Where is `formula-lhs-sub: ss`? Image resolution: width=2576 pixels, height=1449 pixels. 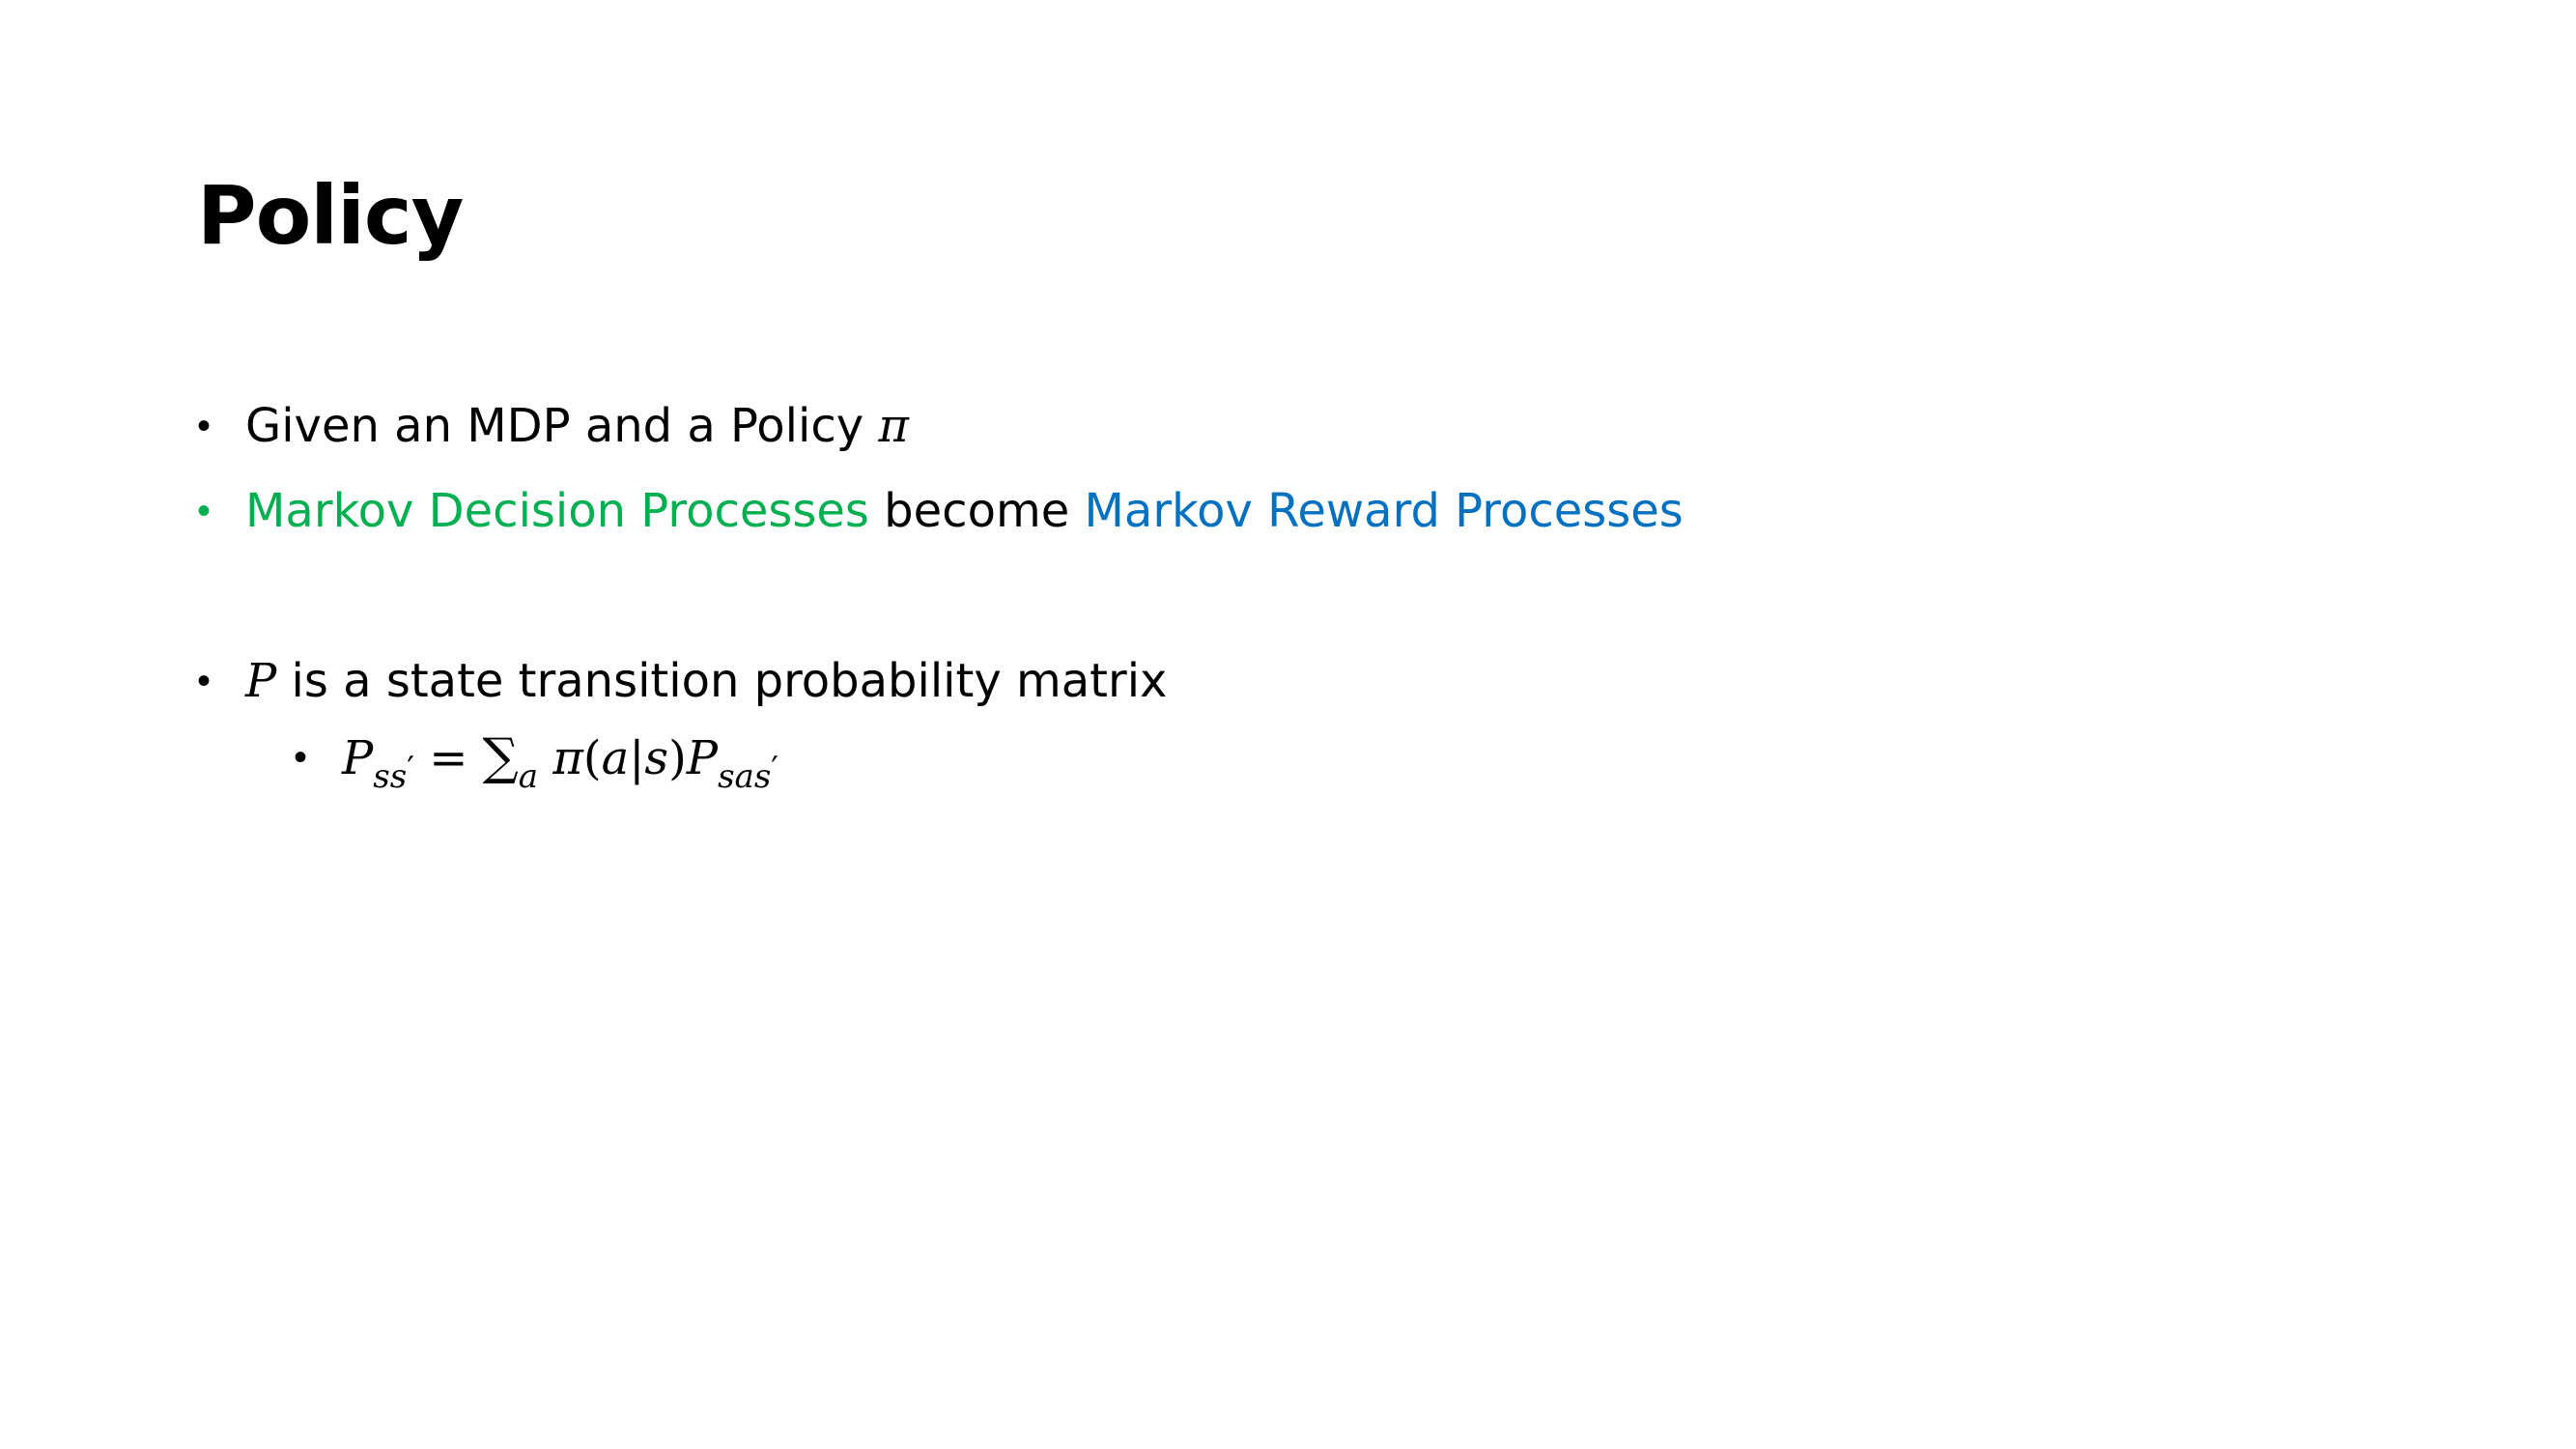
formula-lhs-sub: ss is located at coordinates (390, 776).